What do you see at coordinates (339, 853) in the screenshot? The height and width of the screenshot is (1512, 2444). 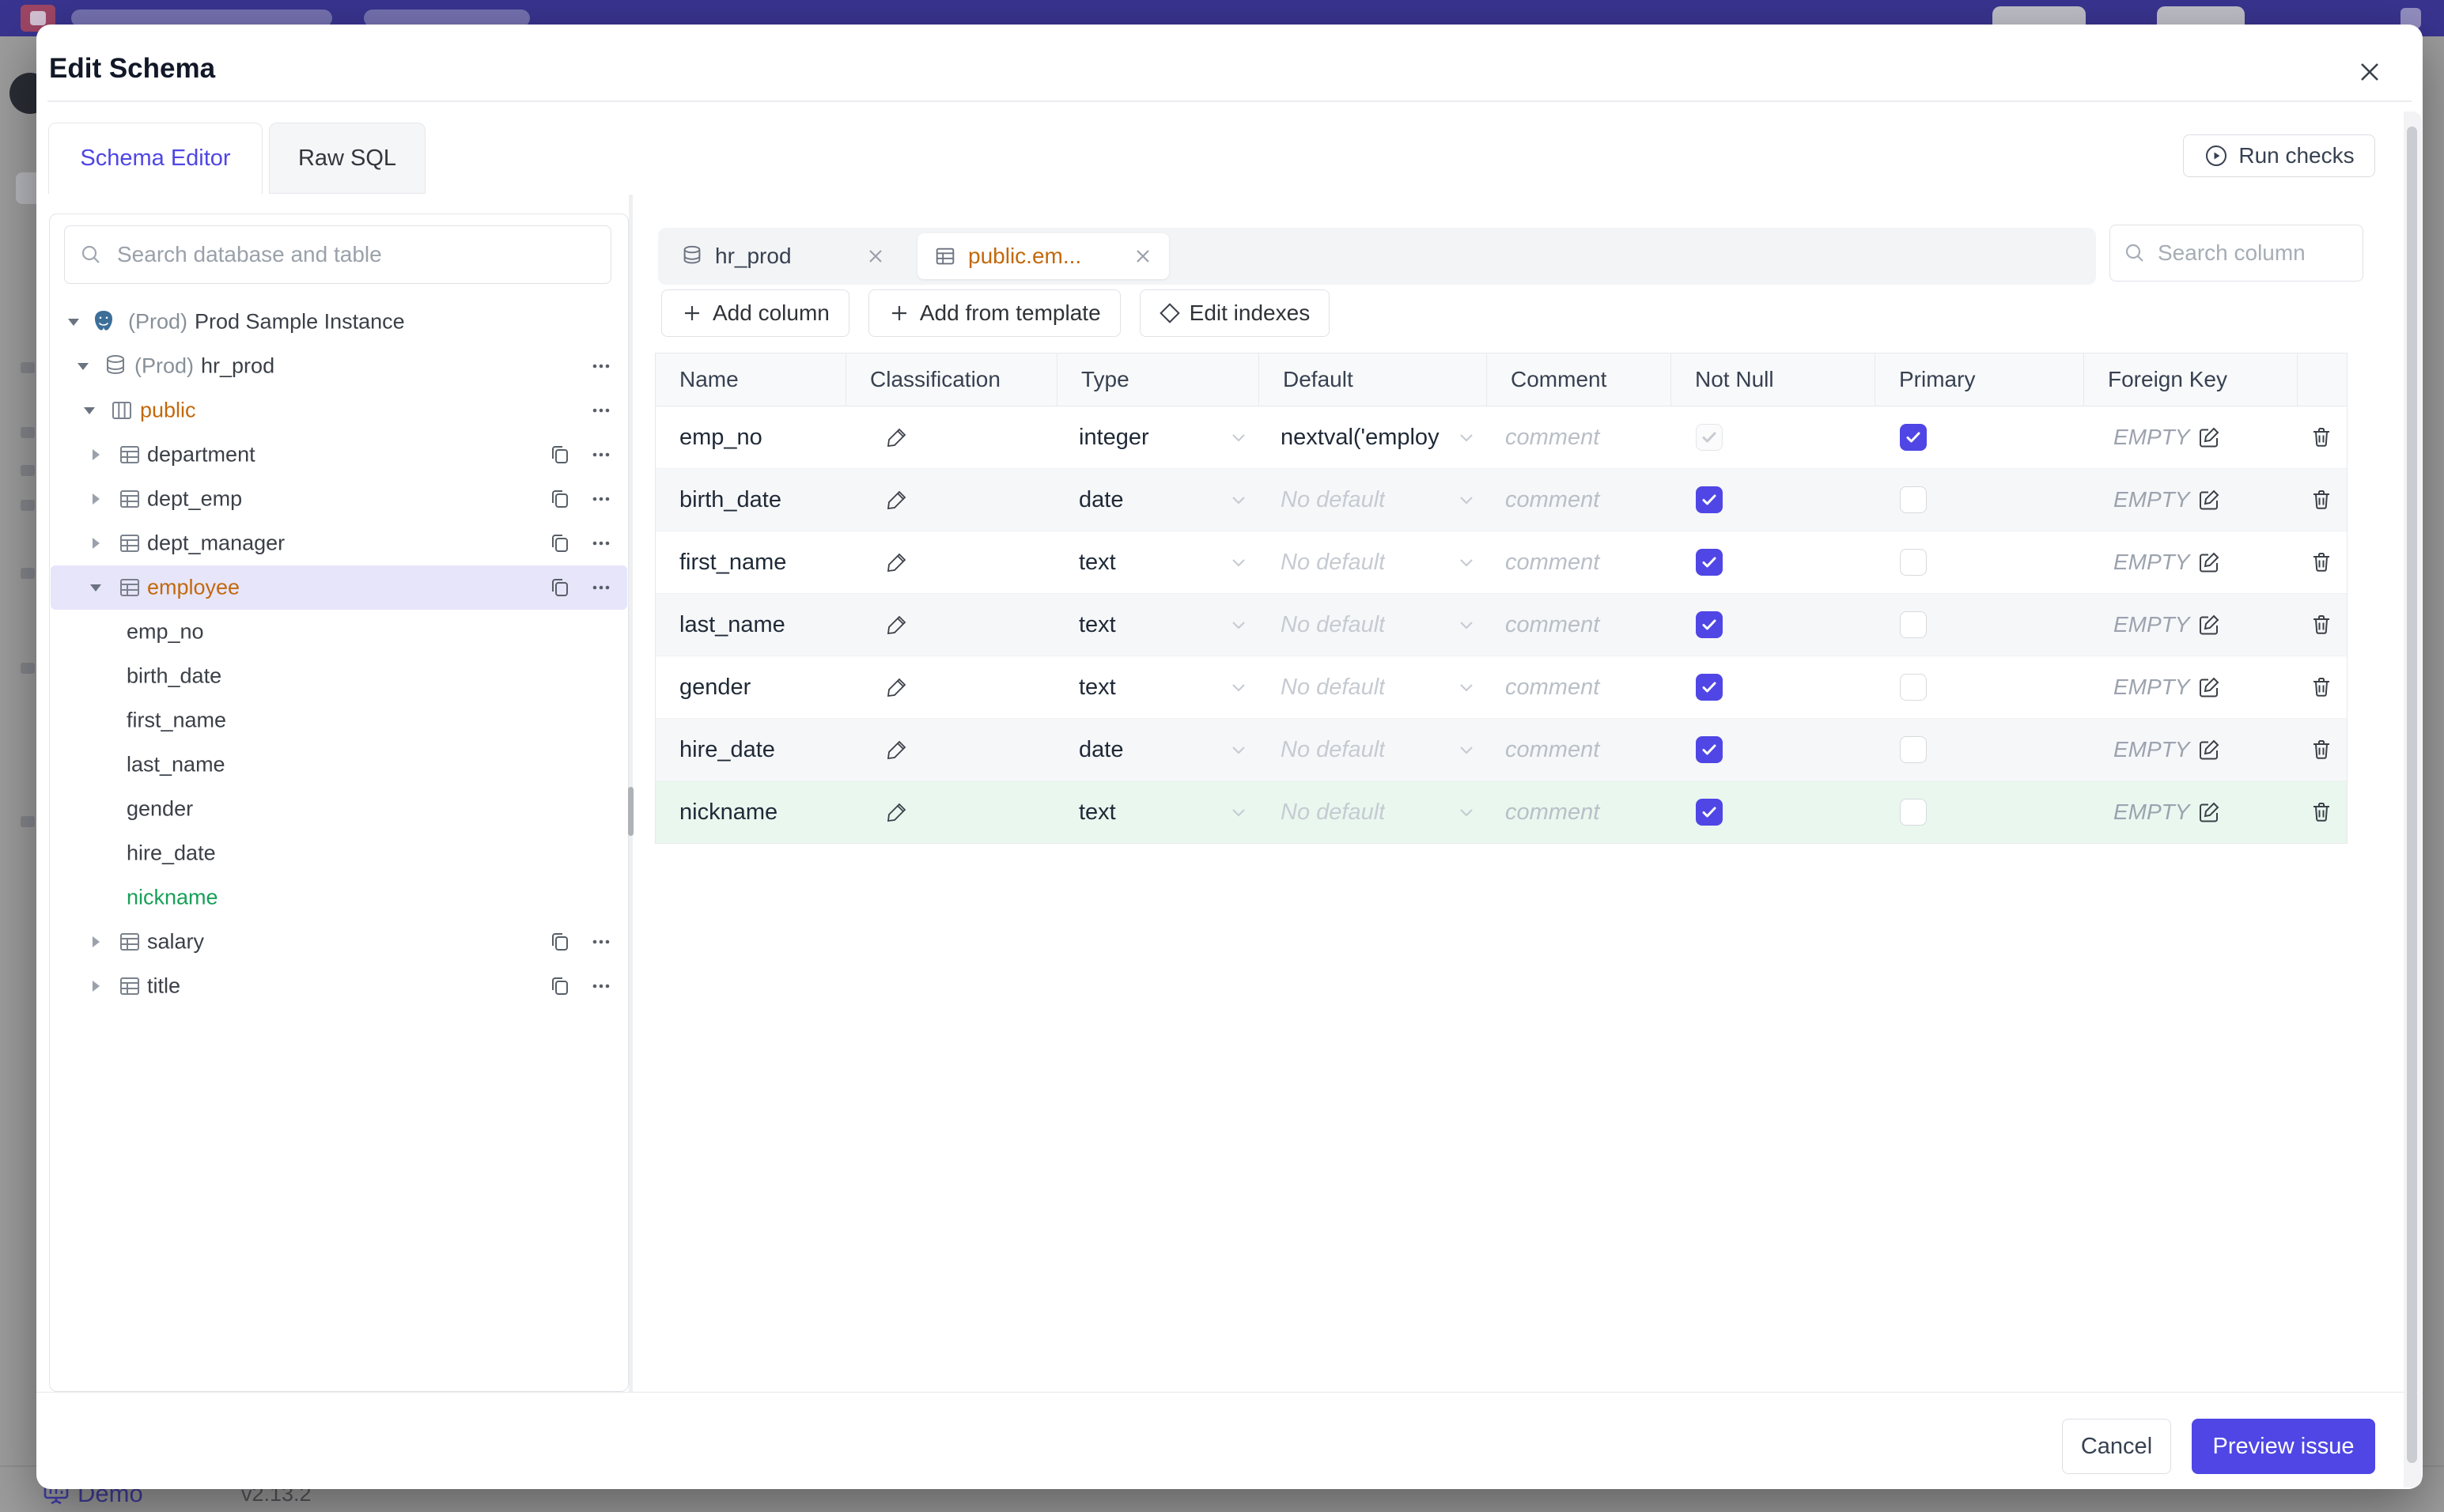 I see `tree-row: hire_date` at bounding box center [339, 853].